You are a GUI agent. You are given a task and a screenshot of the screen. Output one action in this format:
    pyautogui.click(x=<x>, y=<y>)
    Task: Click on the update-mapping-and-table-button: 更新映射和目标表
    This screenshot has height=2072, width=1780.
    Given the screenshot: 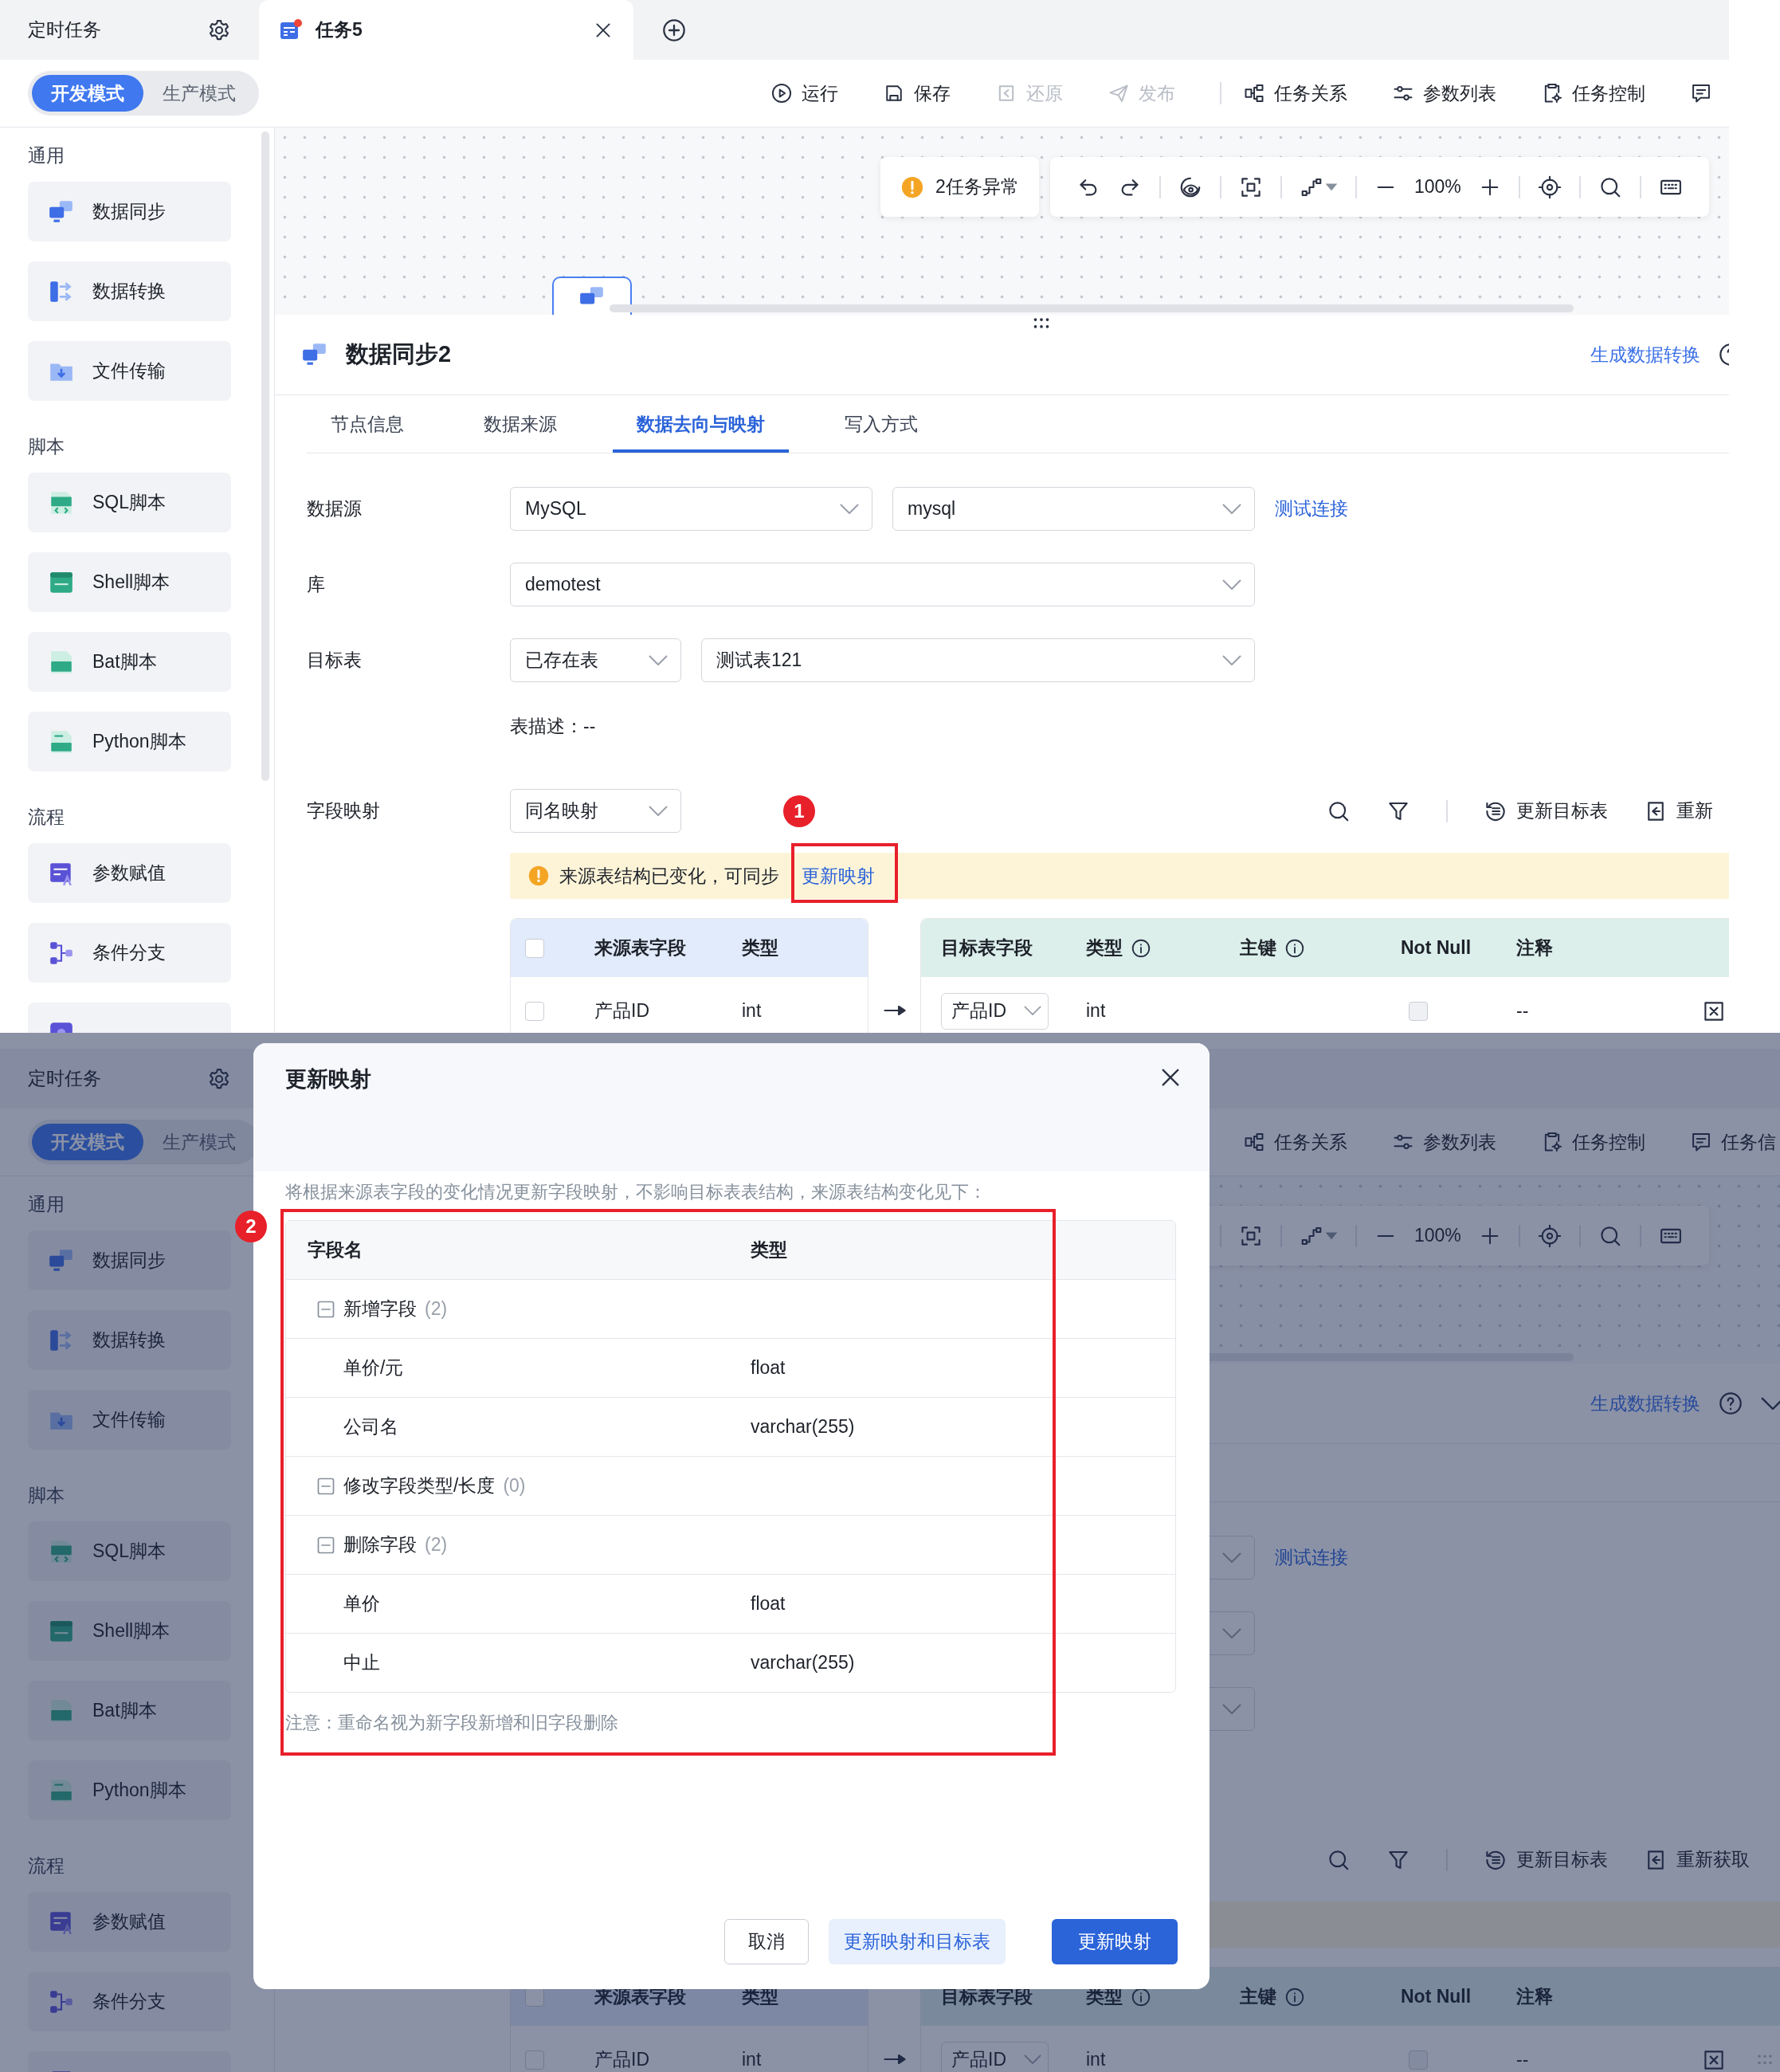 What is the action you would take?
    pyautogui.click(x=917, y=1942)
    